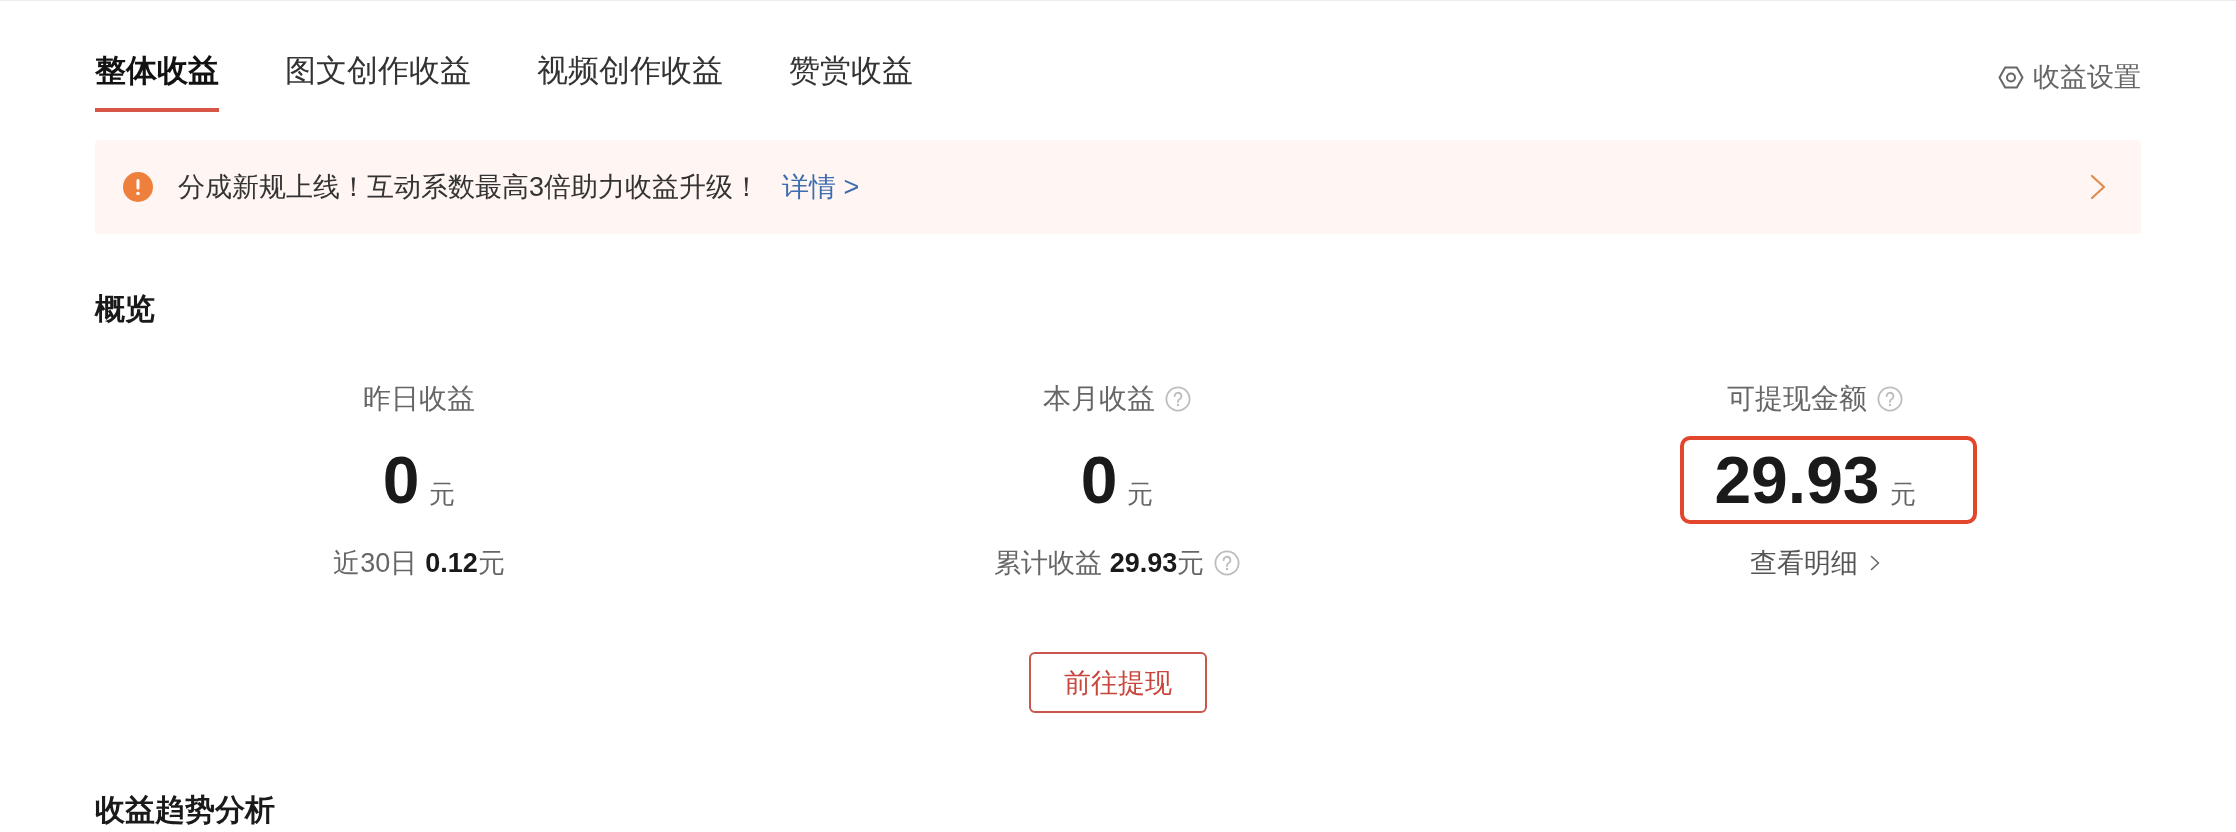  Describe the element at coordinates (1815, 563) in the screenshot. I see `details-link: 查看明细` at that location.